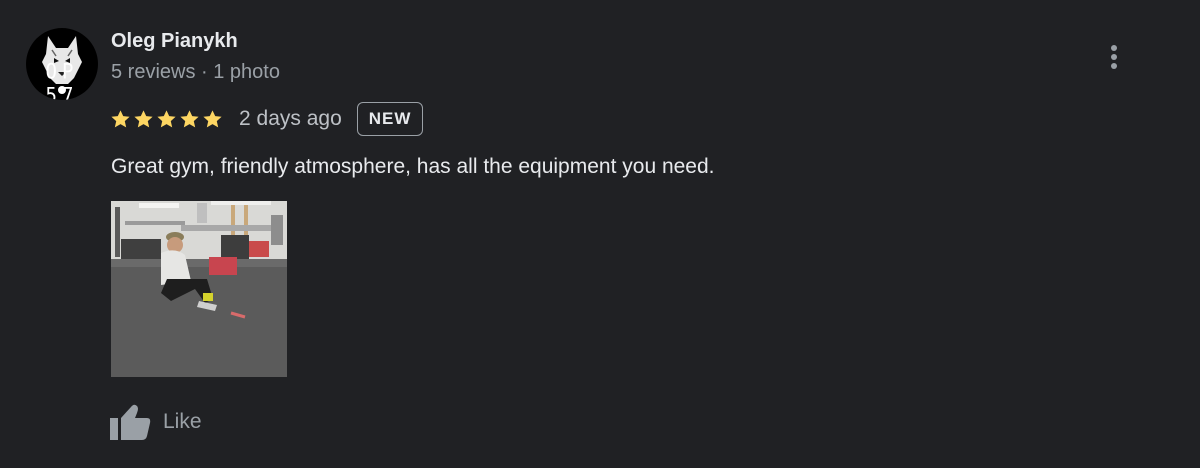 This screenshot has height=468, width=1200. What do you see at coordinates (155, 422) in the screenshot?
I see `like-button: Like` at bounding box center [155, 422].